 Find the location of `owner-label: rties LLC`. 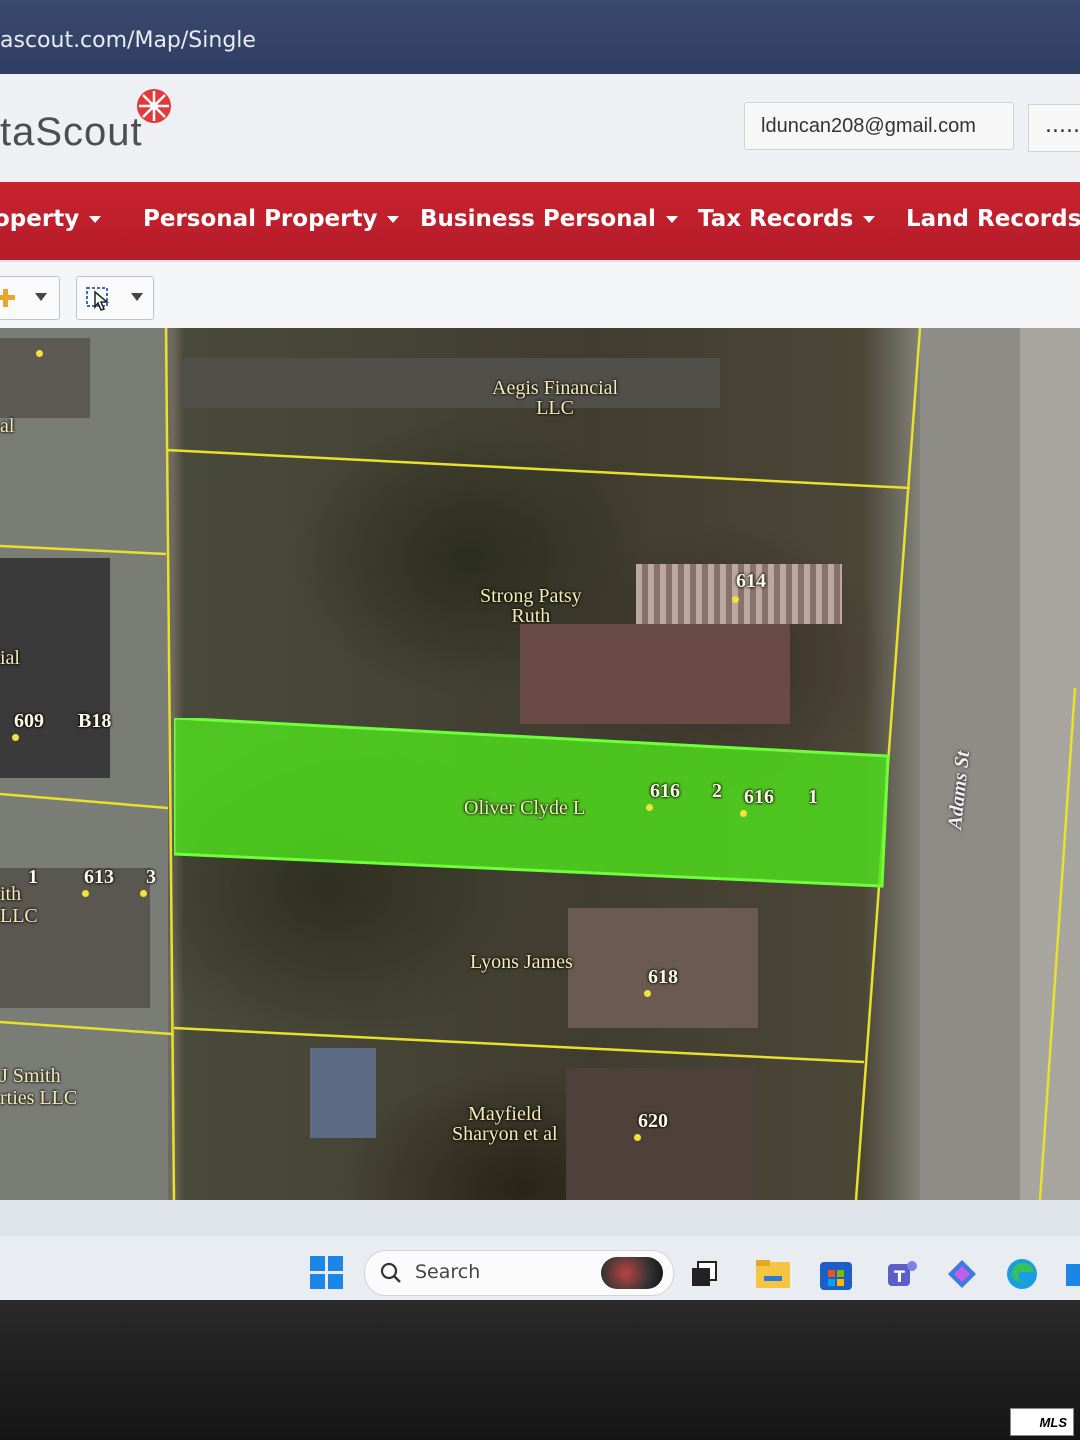

owner-label: rties LLC is located at coordinates (39, 1098).